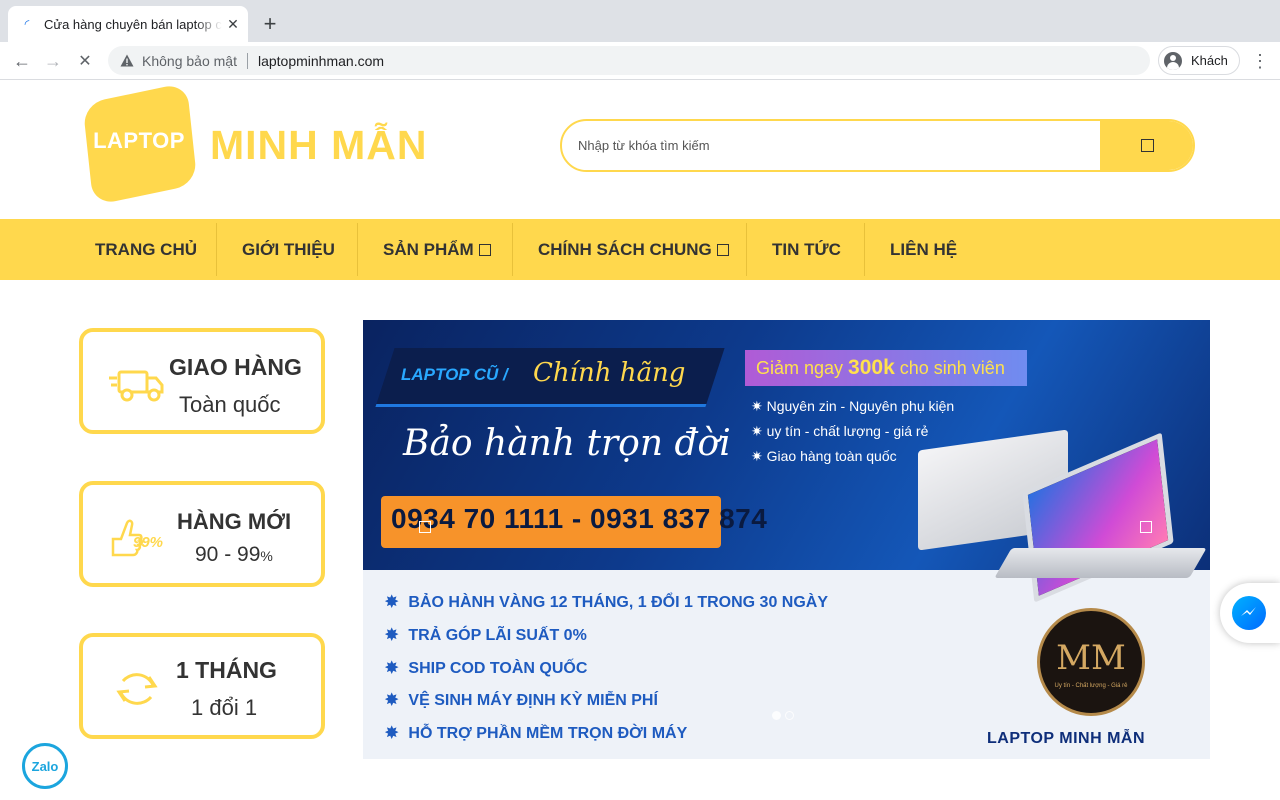  I want to click on profile-name: Khách, so click(1209, 60).